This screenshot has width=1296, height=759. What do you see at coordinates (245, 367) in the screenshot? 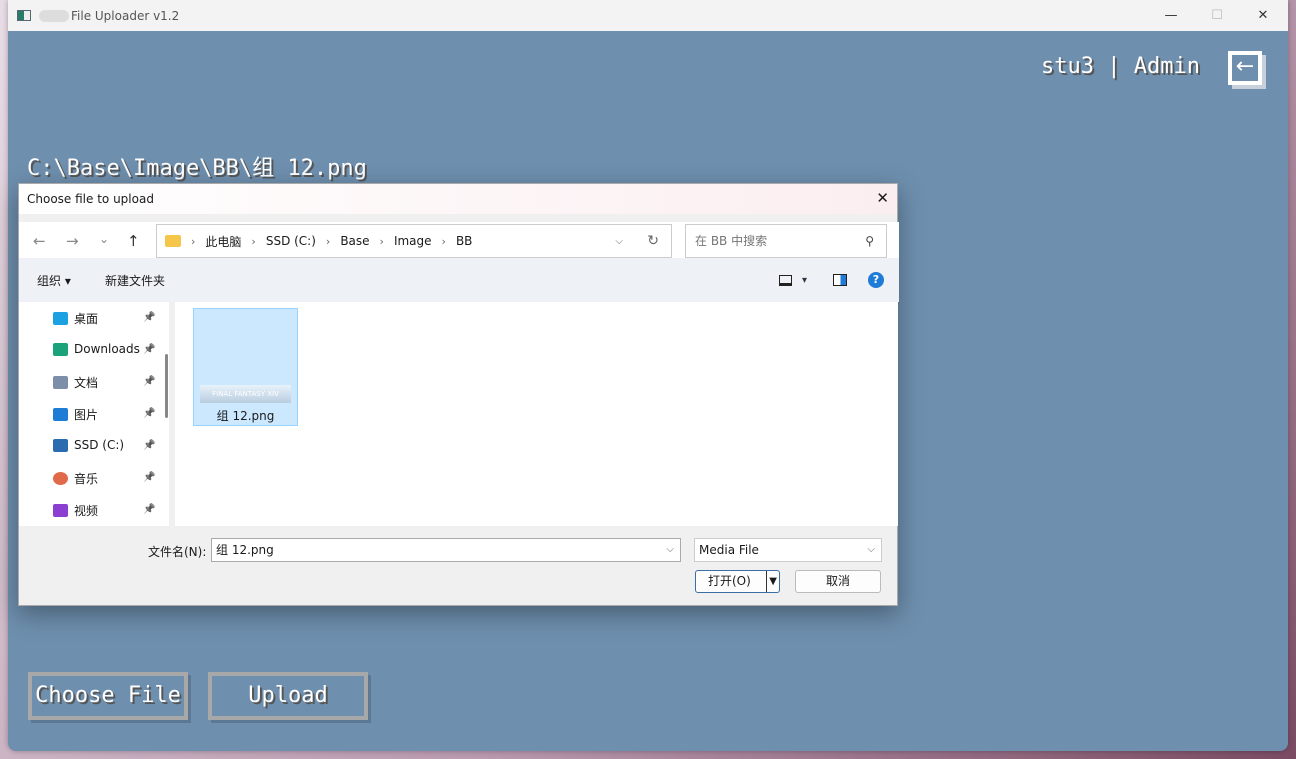
I see `file-item: FINAL FANTASY XIV 组 12.png` at bounding box center [245, 367].